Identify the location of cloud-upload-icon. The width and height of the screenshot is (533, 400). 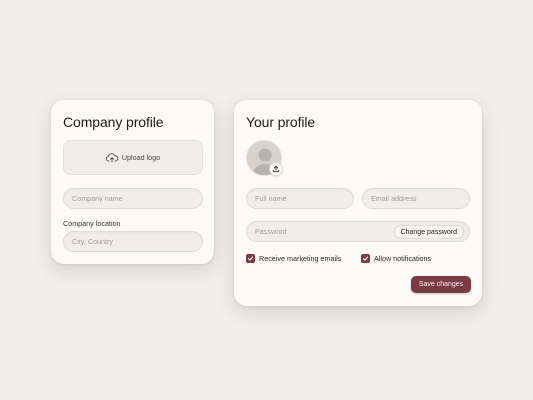
(111, 157).